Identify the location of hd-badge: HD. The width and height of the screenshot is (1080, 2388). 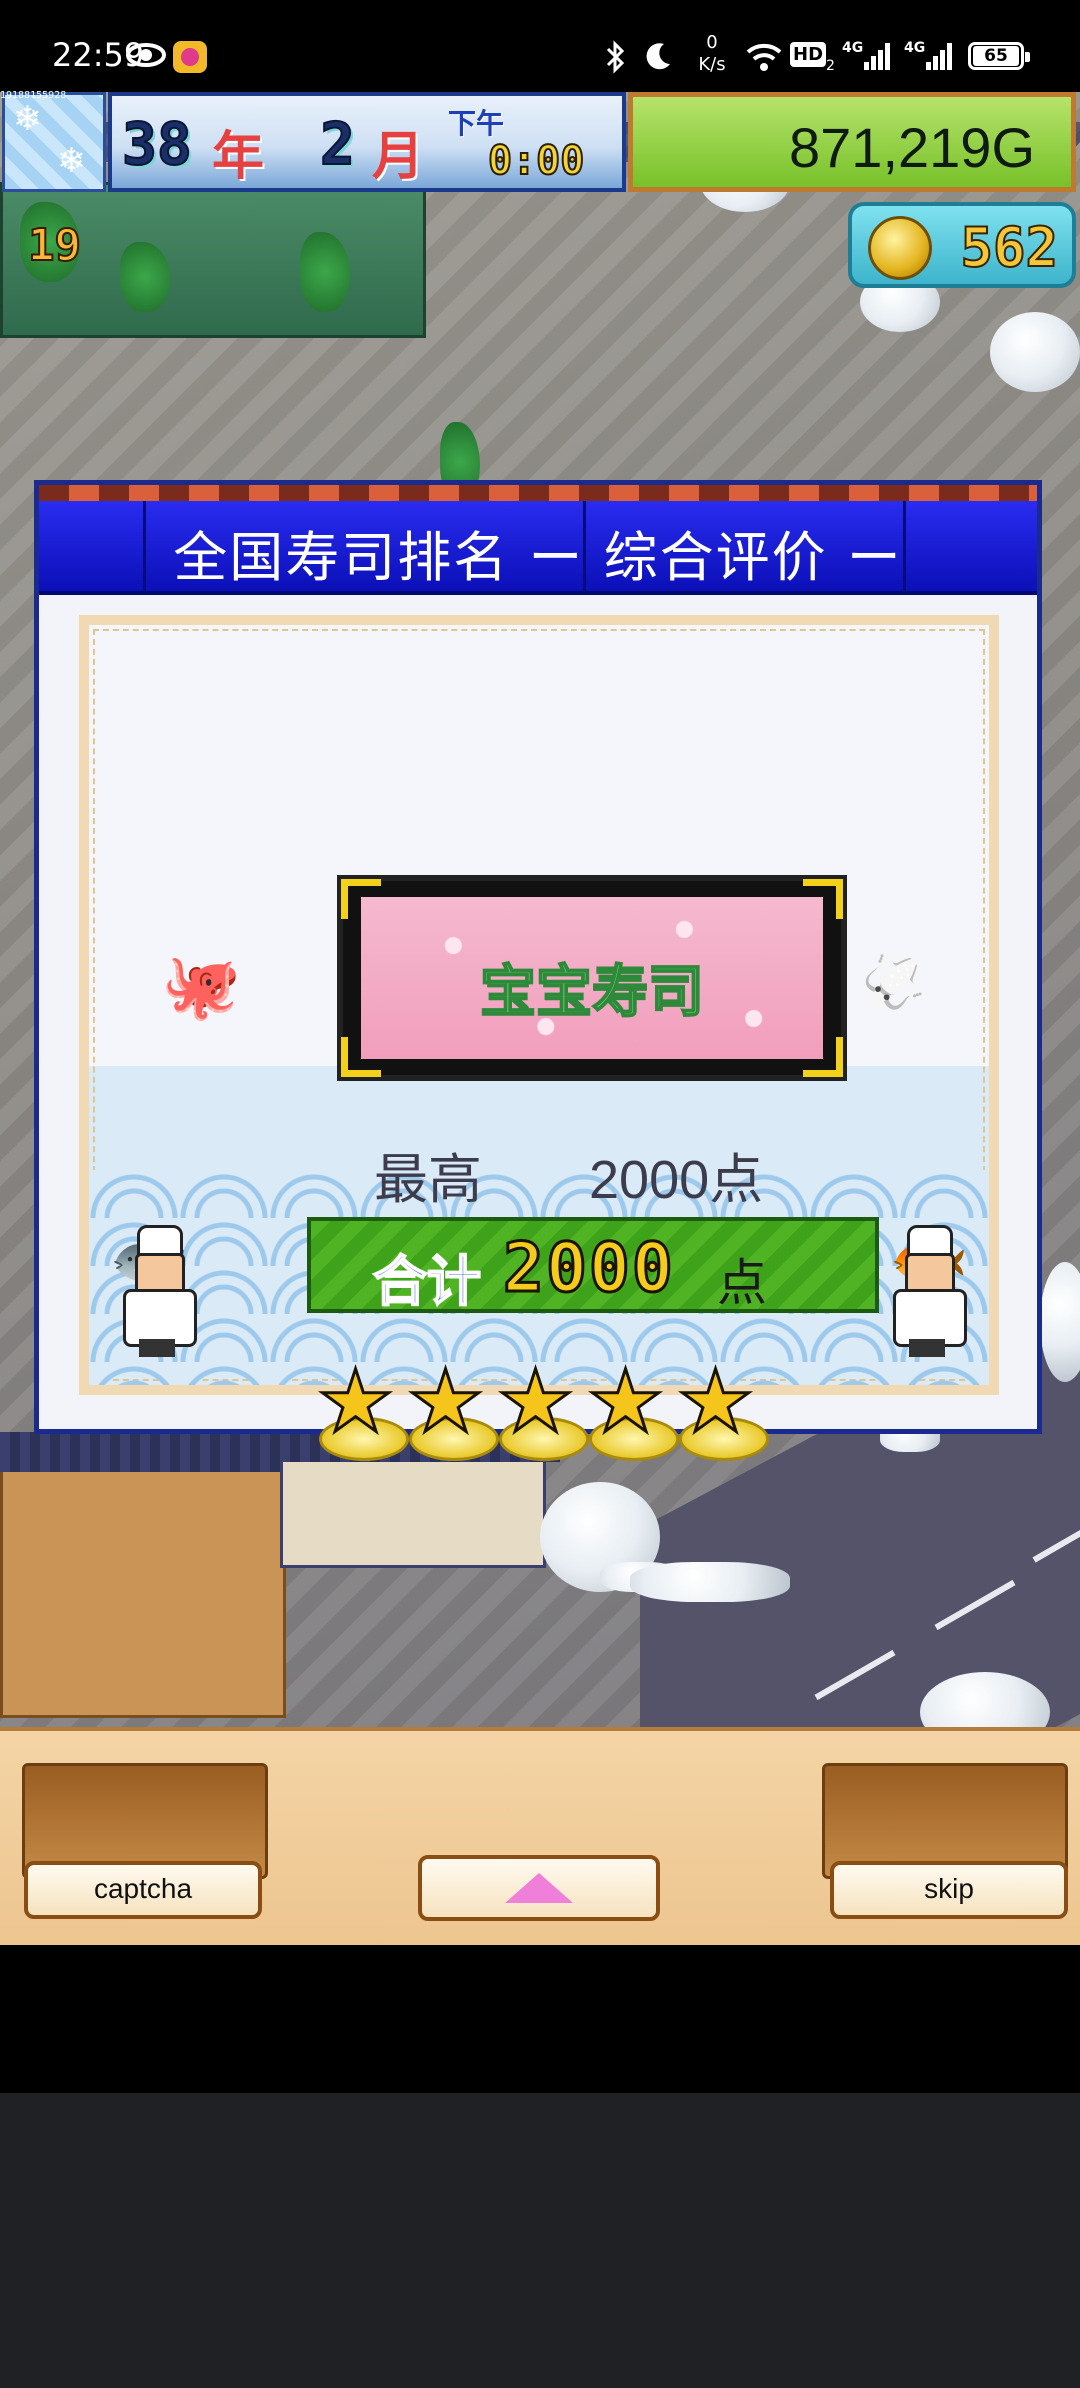
(808, 54).